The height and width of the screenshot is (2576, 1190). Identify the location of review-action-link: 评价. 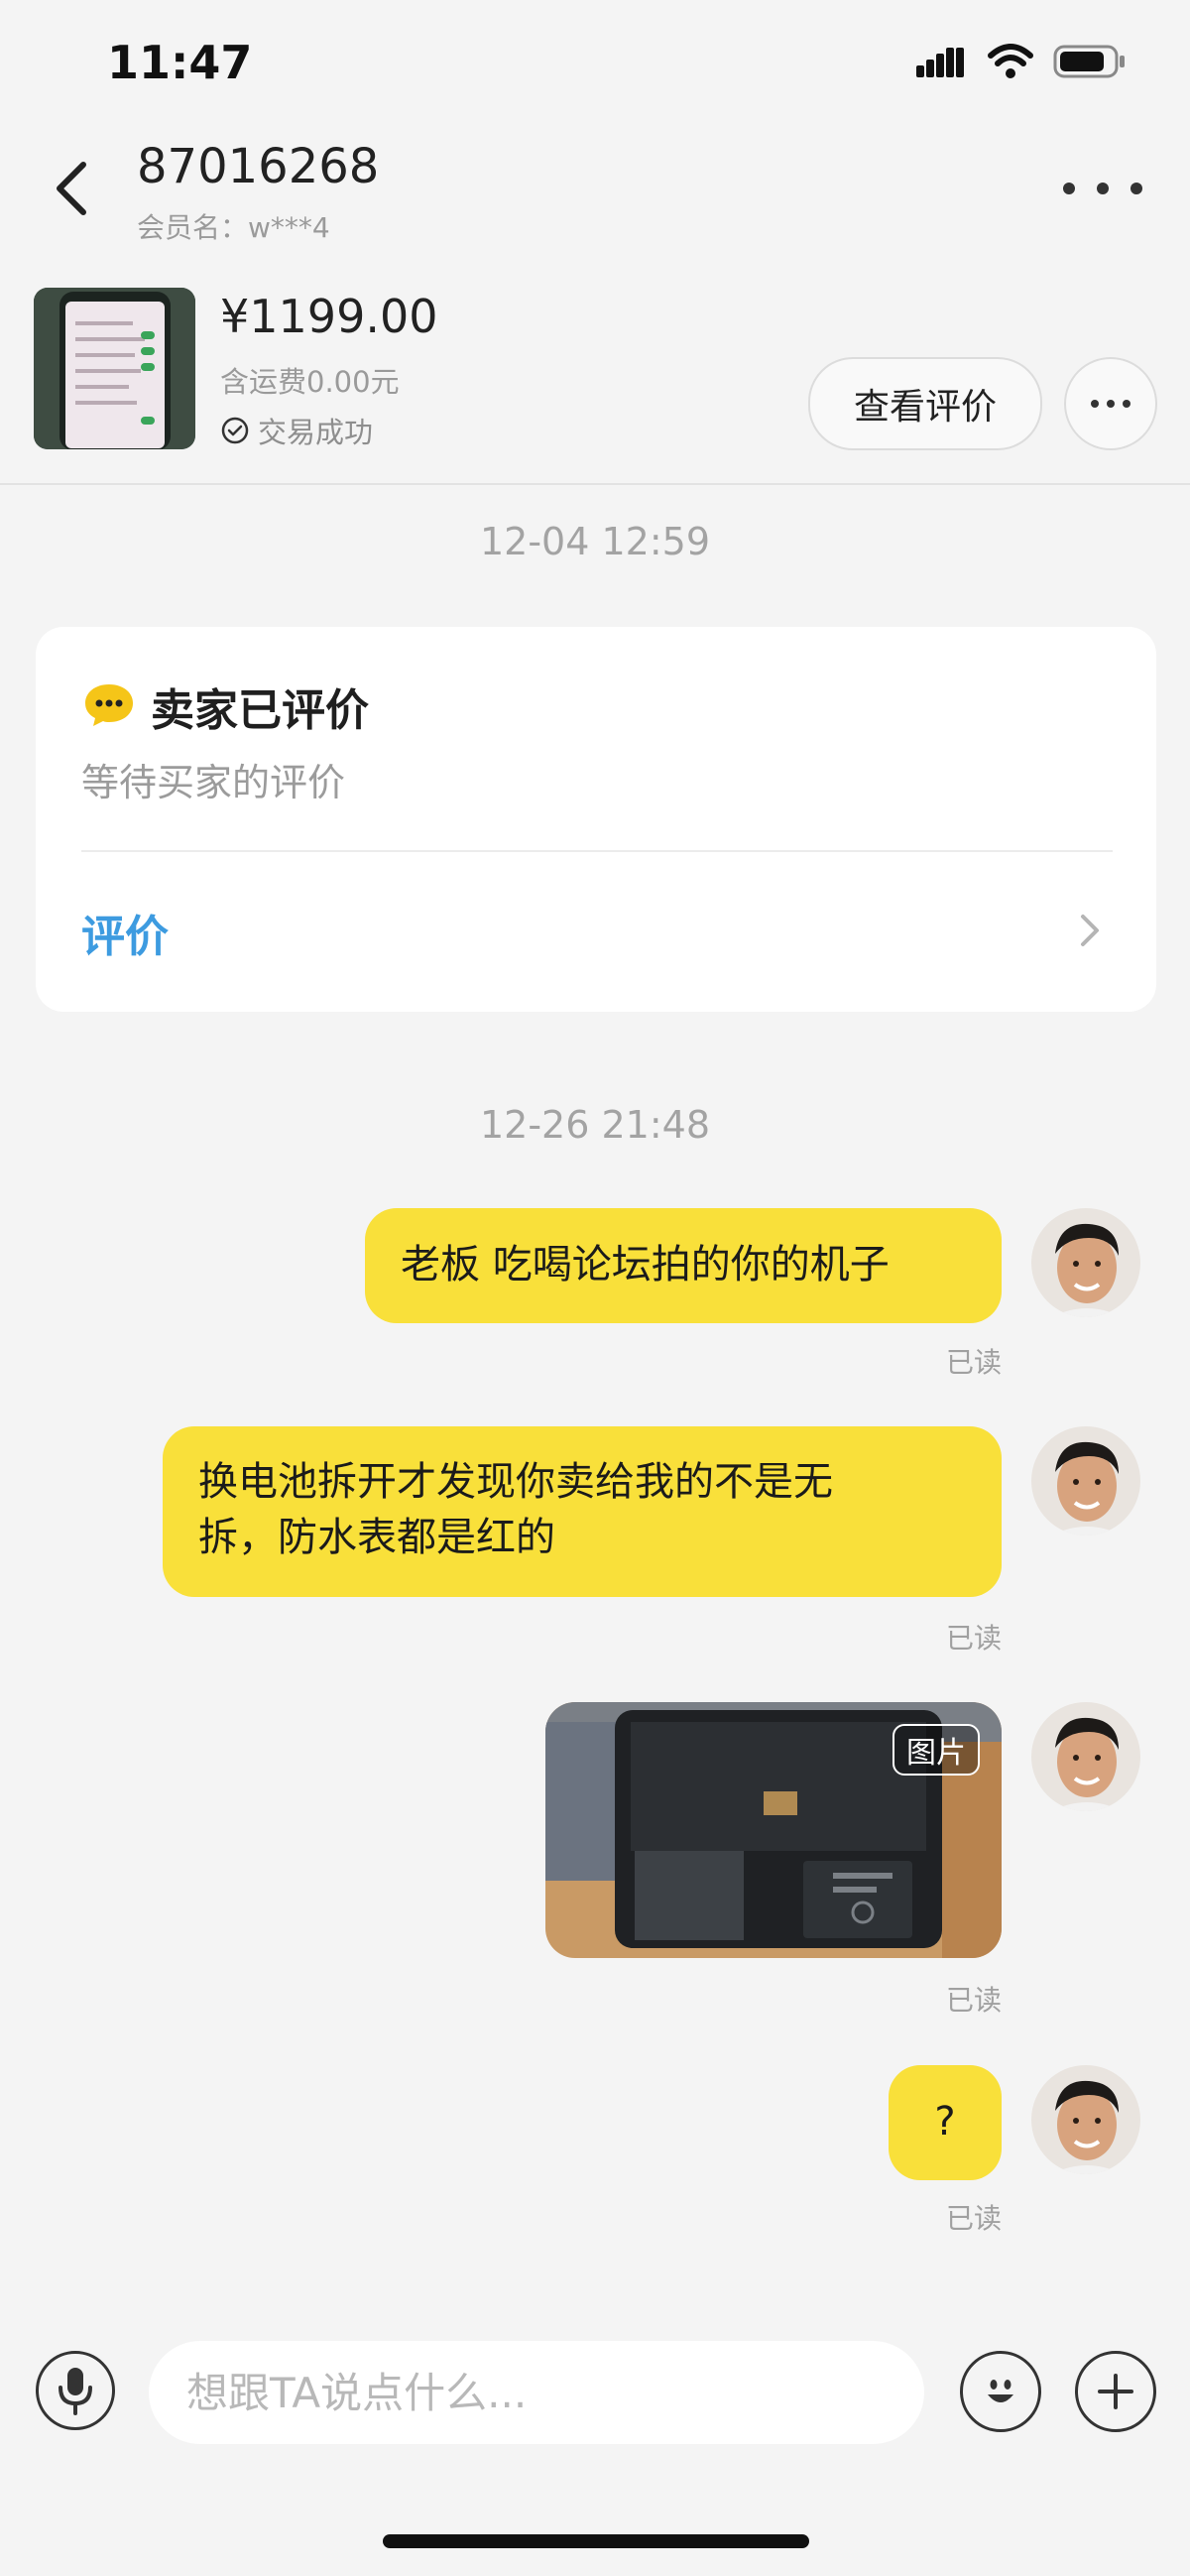
(125, 932).